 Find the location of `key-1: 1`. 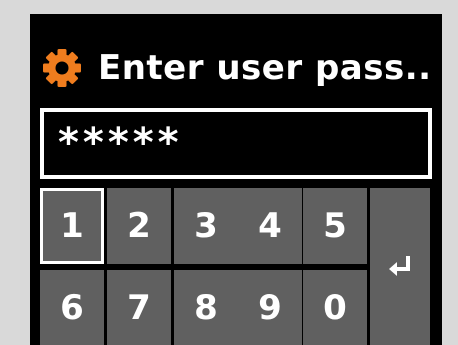

key-1: 1 is located at coordinates (72, 226).